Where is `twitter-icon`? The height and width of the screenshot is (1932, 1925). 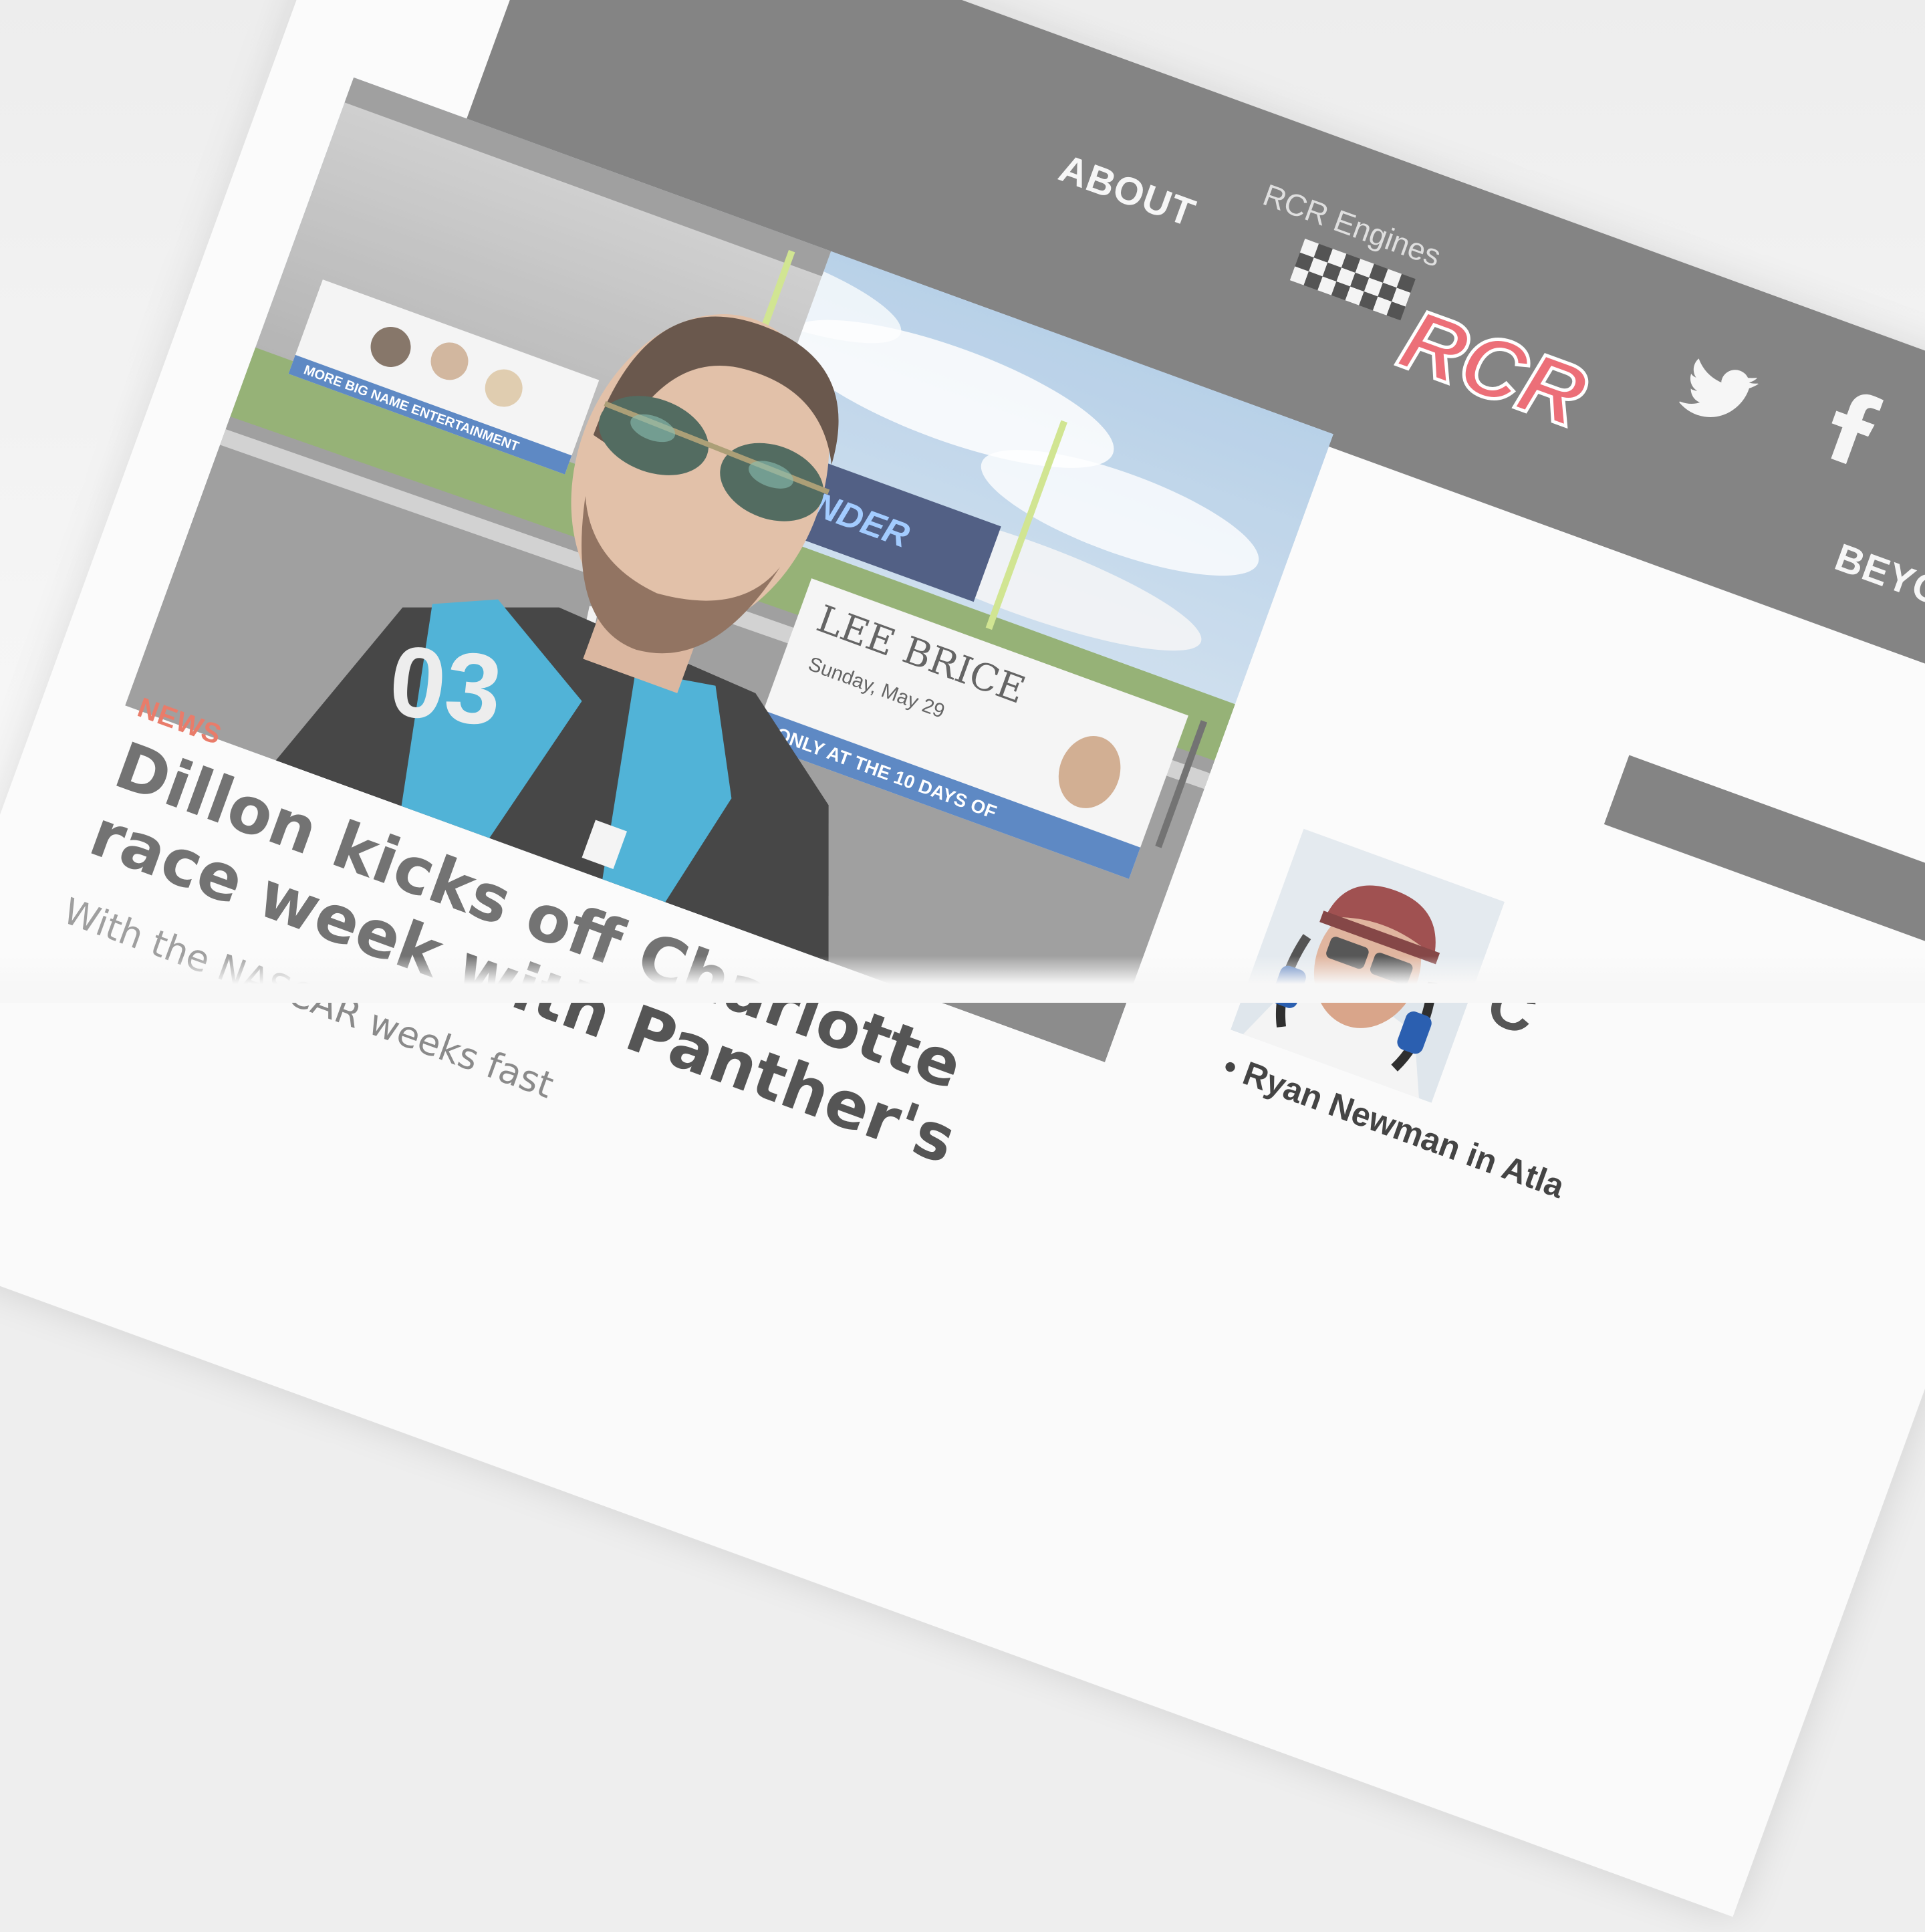 twitter-icon is located at coordinates (1722, 394).